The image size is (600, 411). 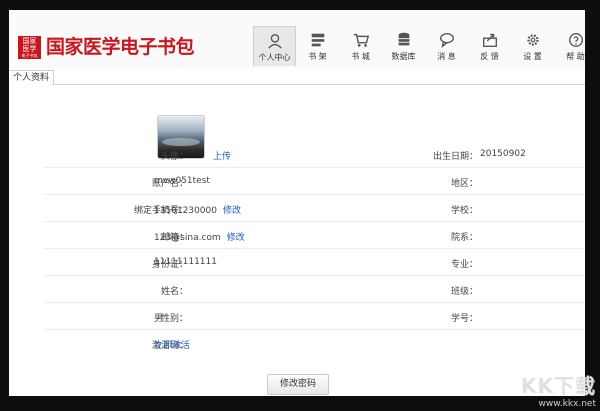 I want to click on nav-label: 书 城, so click(x=360, y=56).